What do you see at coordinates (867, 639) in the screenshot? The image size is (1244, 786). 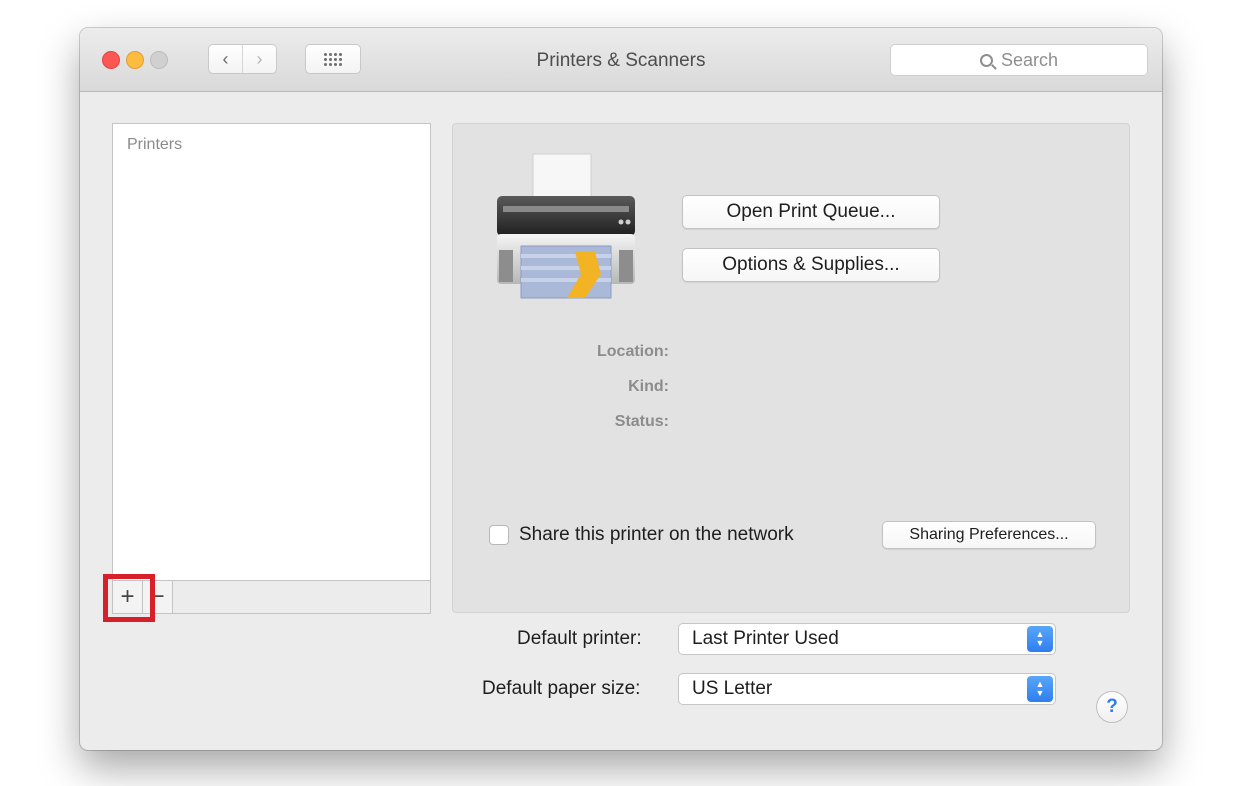 I see `default-printer-select: Last Printer Used ▲ ▼` at bounding box center [867, 639].